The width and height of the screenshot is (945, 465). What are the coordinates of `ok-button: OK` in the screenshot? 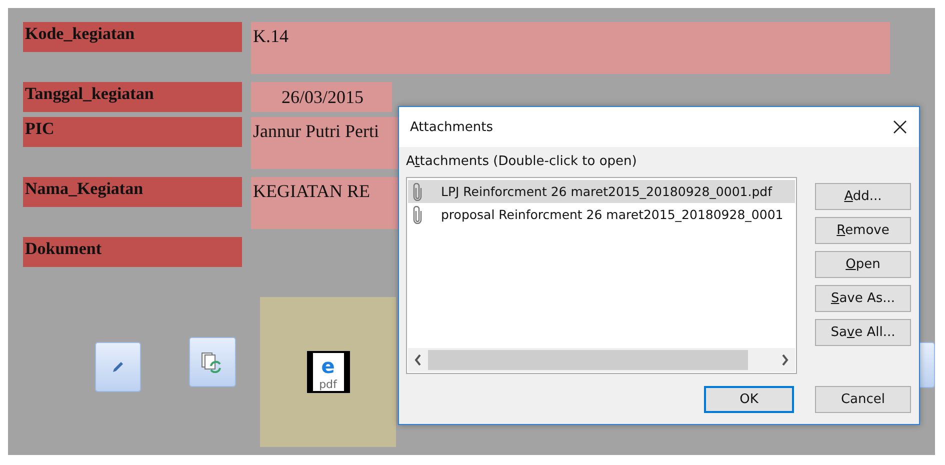 It's located at (749, 399).